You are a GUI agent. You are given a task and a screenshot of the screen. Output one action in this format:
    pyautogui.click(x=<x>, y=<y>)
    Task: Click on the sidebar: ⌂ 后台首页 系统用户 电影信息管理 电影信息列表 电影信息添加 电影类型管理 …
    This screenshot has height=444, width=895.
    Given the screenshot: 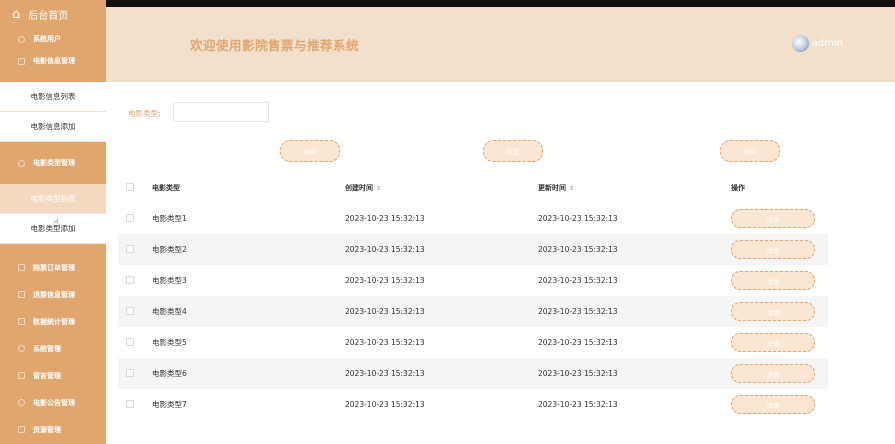 What is the action you would take?
    pyautogui.click(x=53, y=222)
    